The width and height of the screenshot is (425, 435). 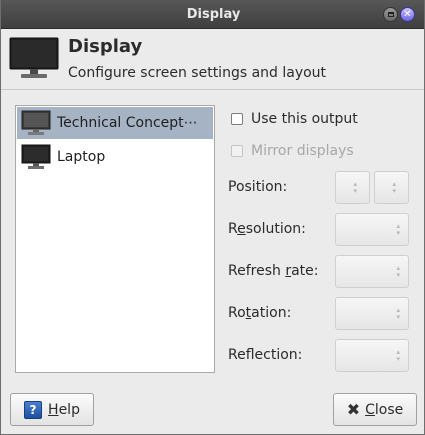 I want to click on maximize-button, so click(x=390, y=14).